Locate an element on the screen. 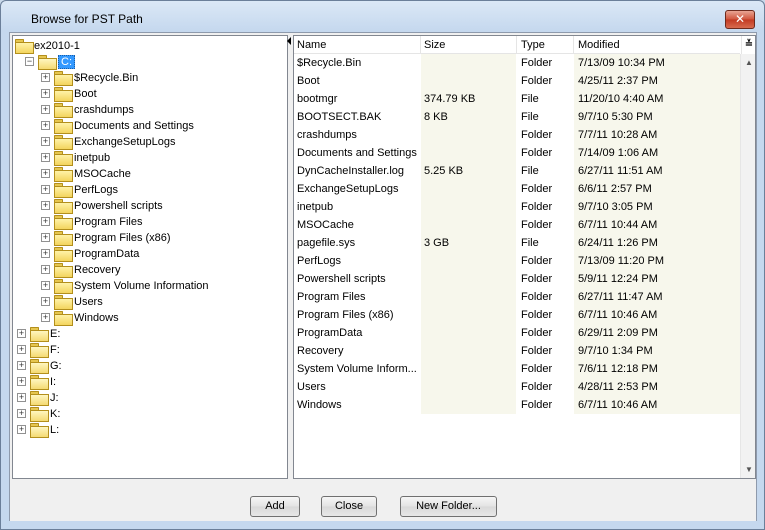 The image size is (765, 530). table-row: MSOCache Folder 6/7/11 10:44 AM is located at coordinates (517, 225).